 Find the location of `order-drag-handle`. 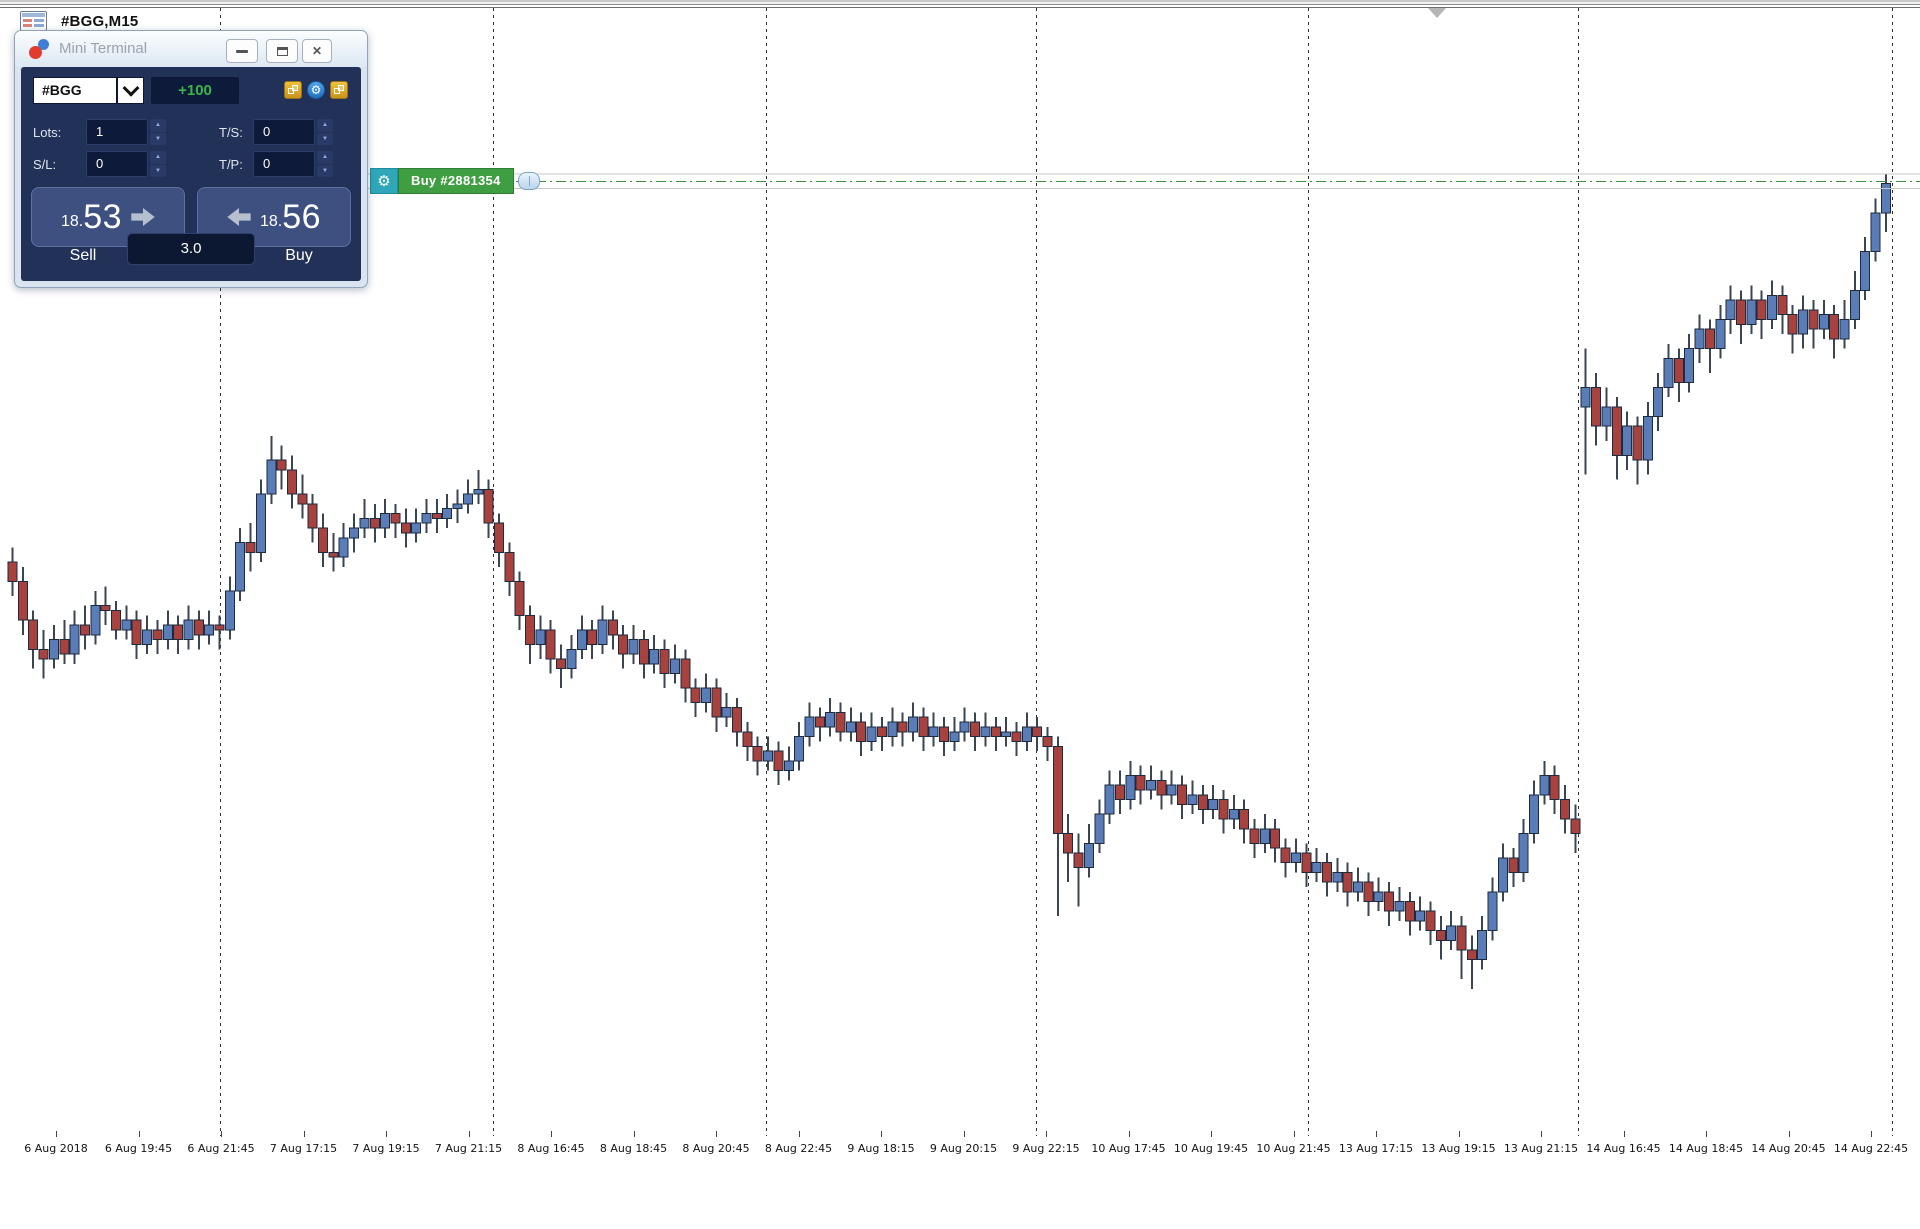

order-drag-handle is located at coordinates (528, 181).